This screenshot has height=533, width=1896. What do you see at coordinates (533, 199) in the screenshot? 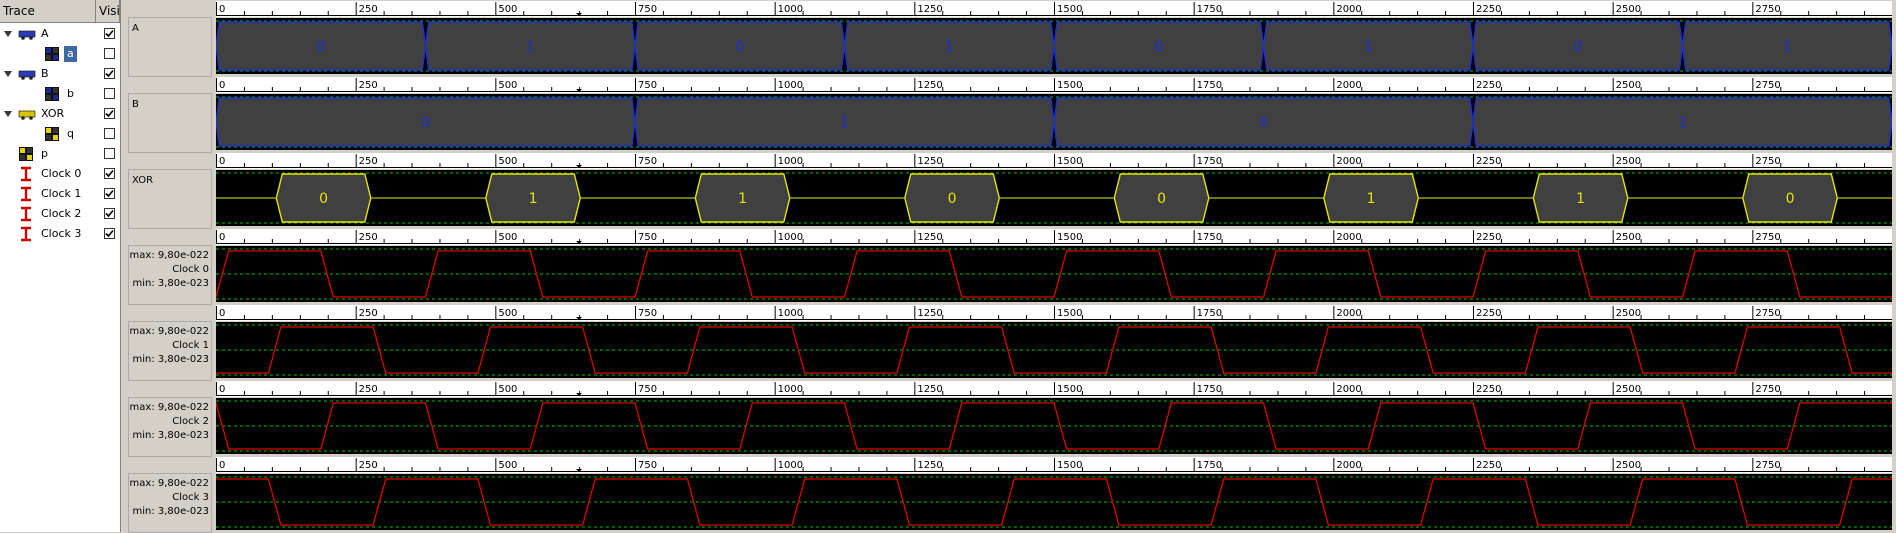
I see `xor-value-label: 1` at bounding box center [533, 199].